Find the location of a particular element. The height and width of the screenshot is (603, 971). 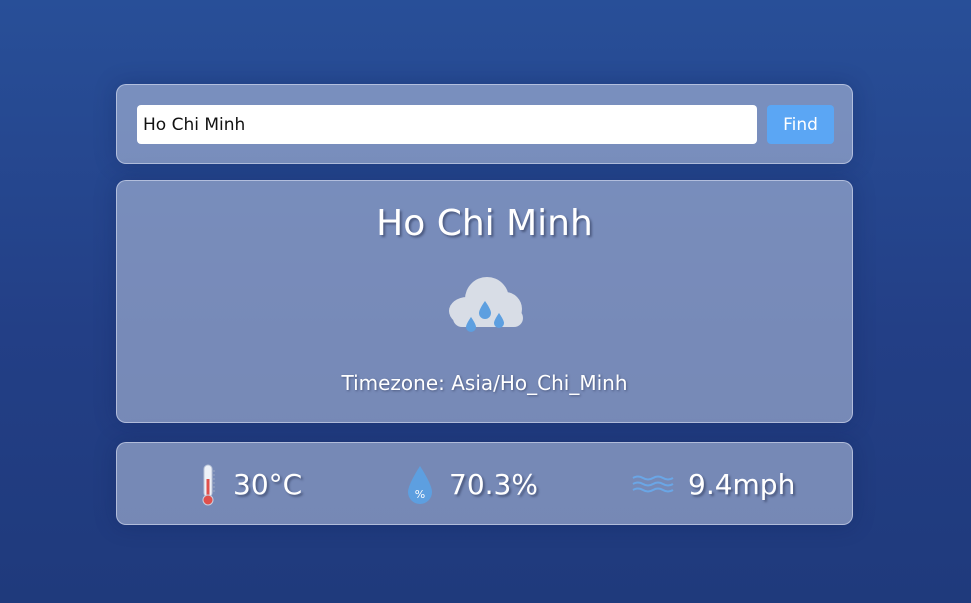

wind-stat: 9.4mph is located at coordinates (713, 484).